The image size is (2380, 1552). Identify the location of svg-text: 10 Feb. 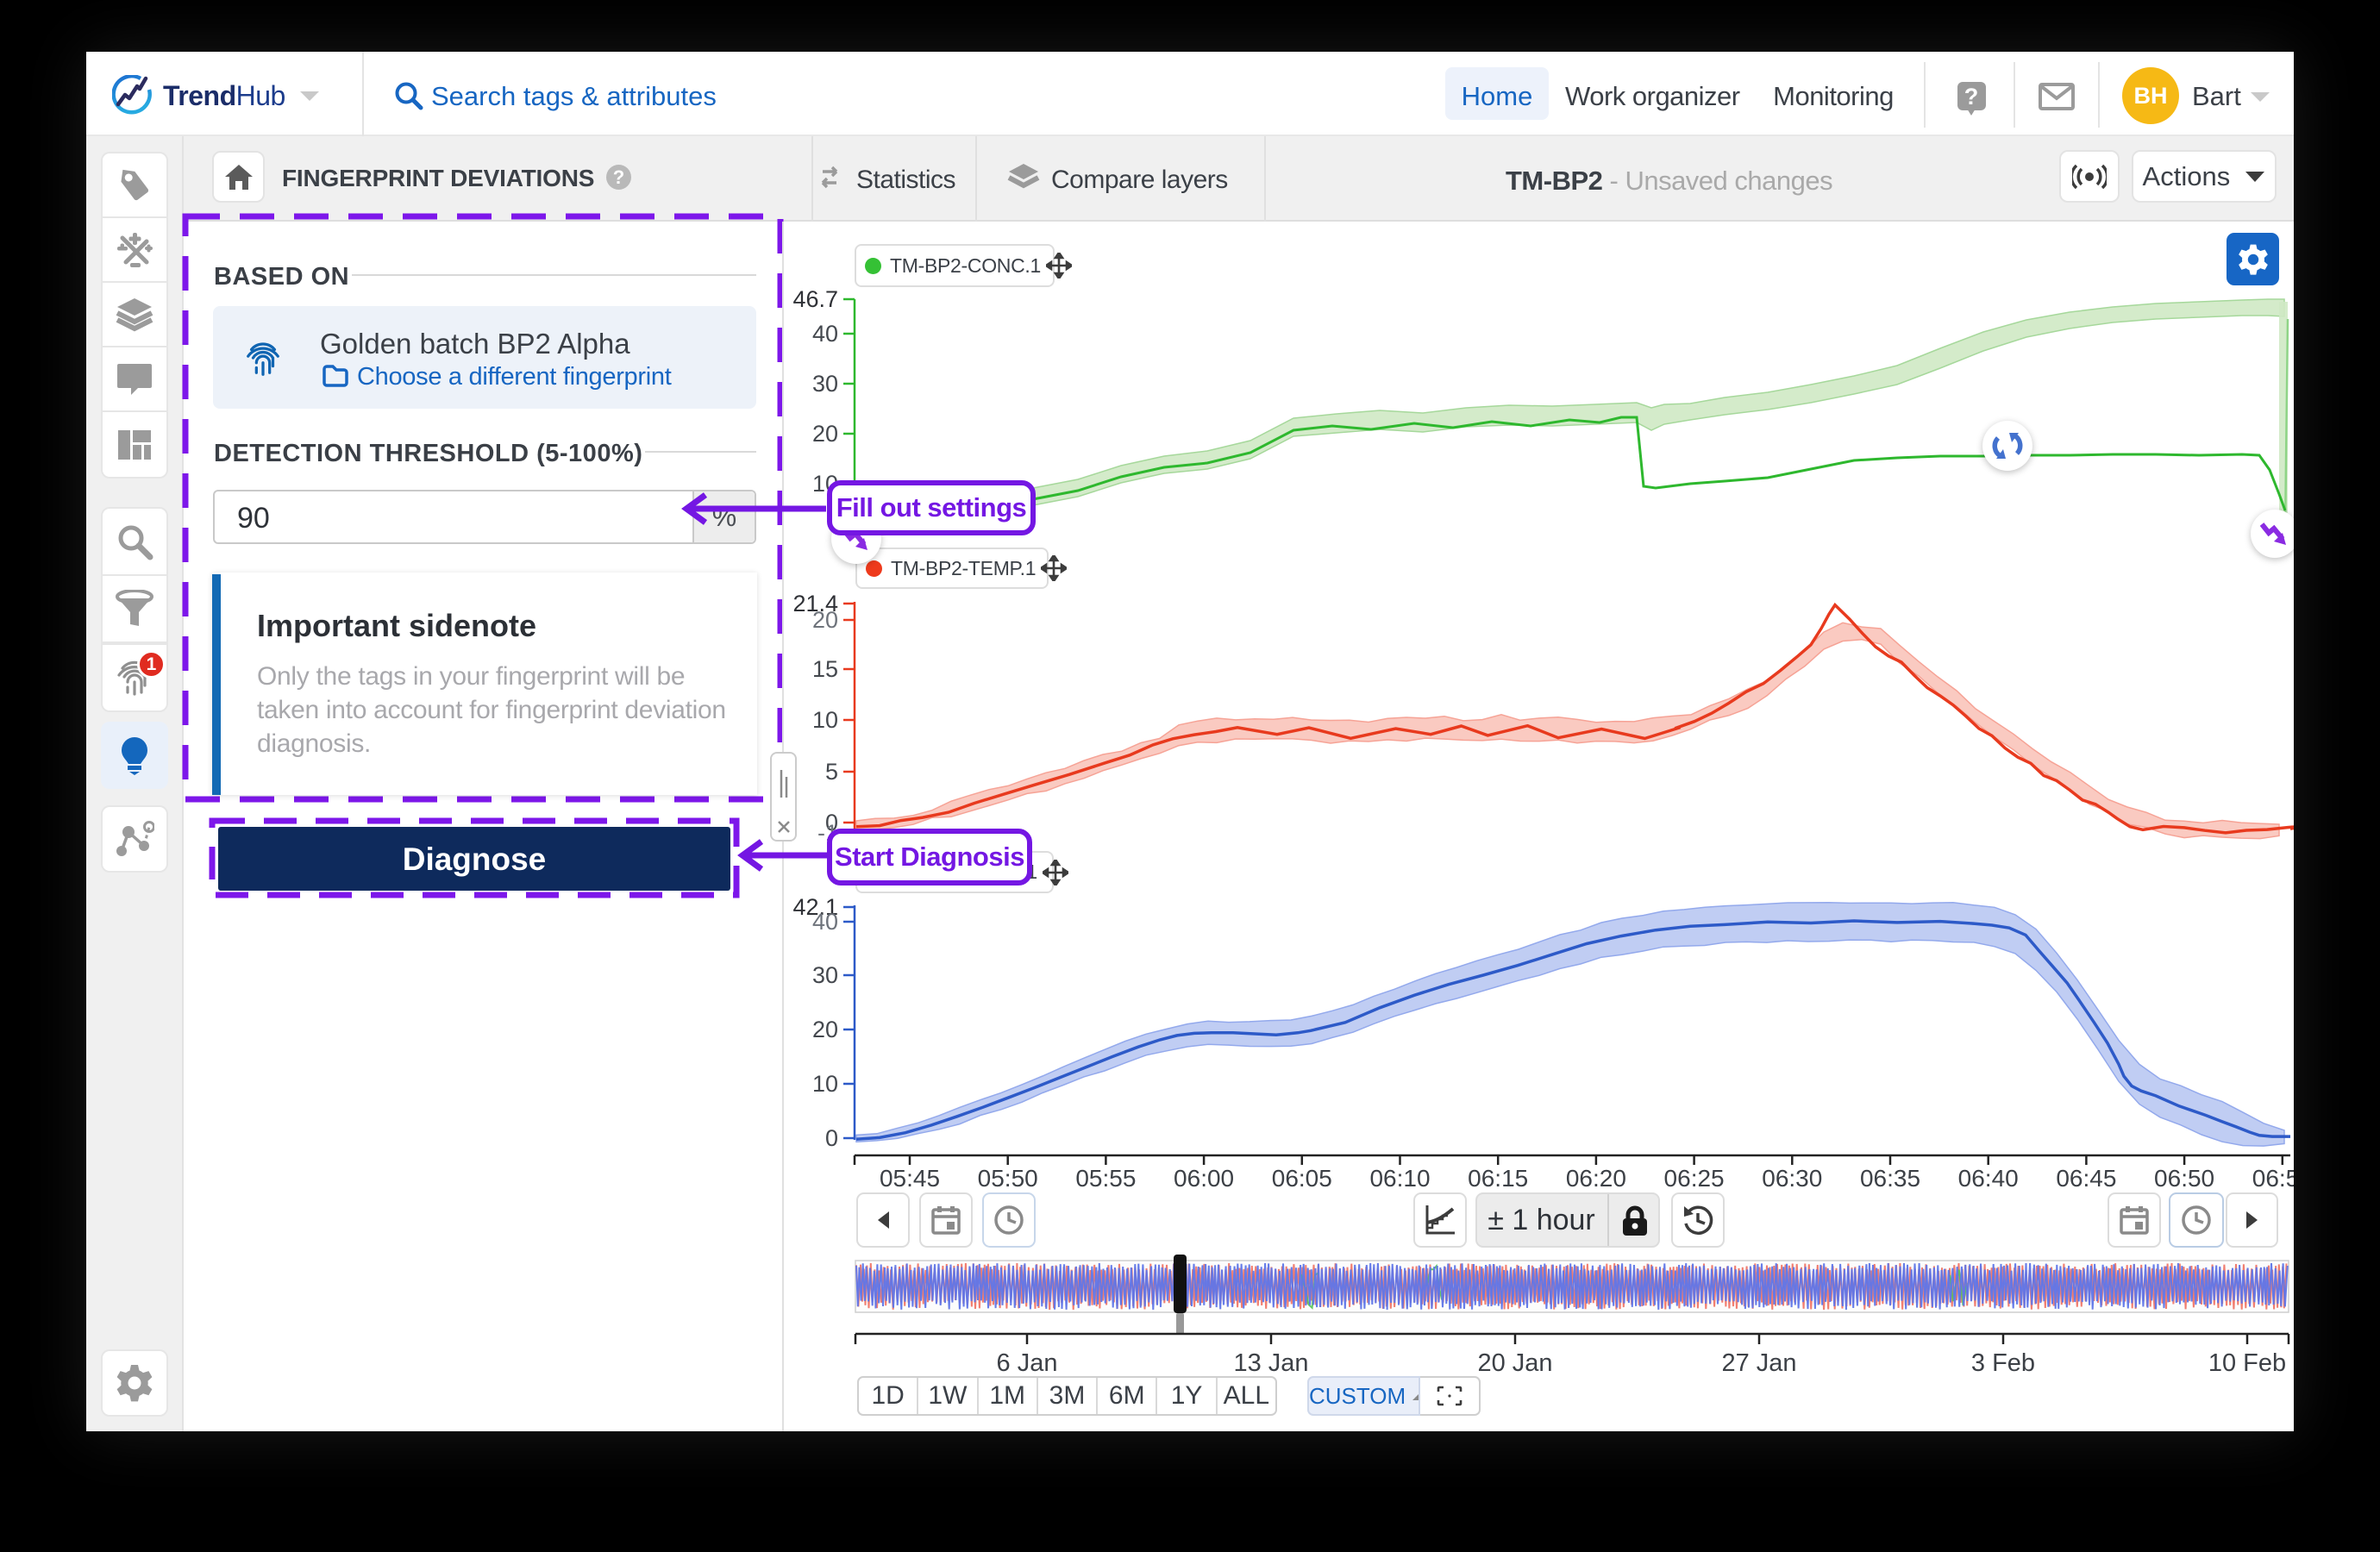
(2247, 1363).